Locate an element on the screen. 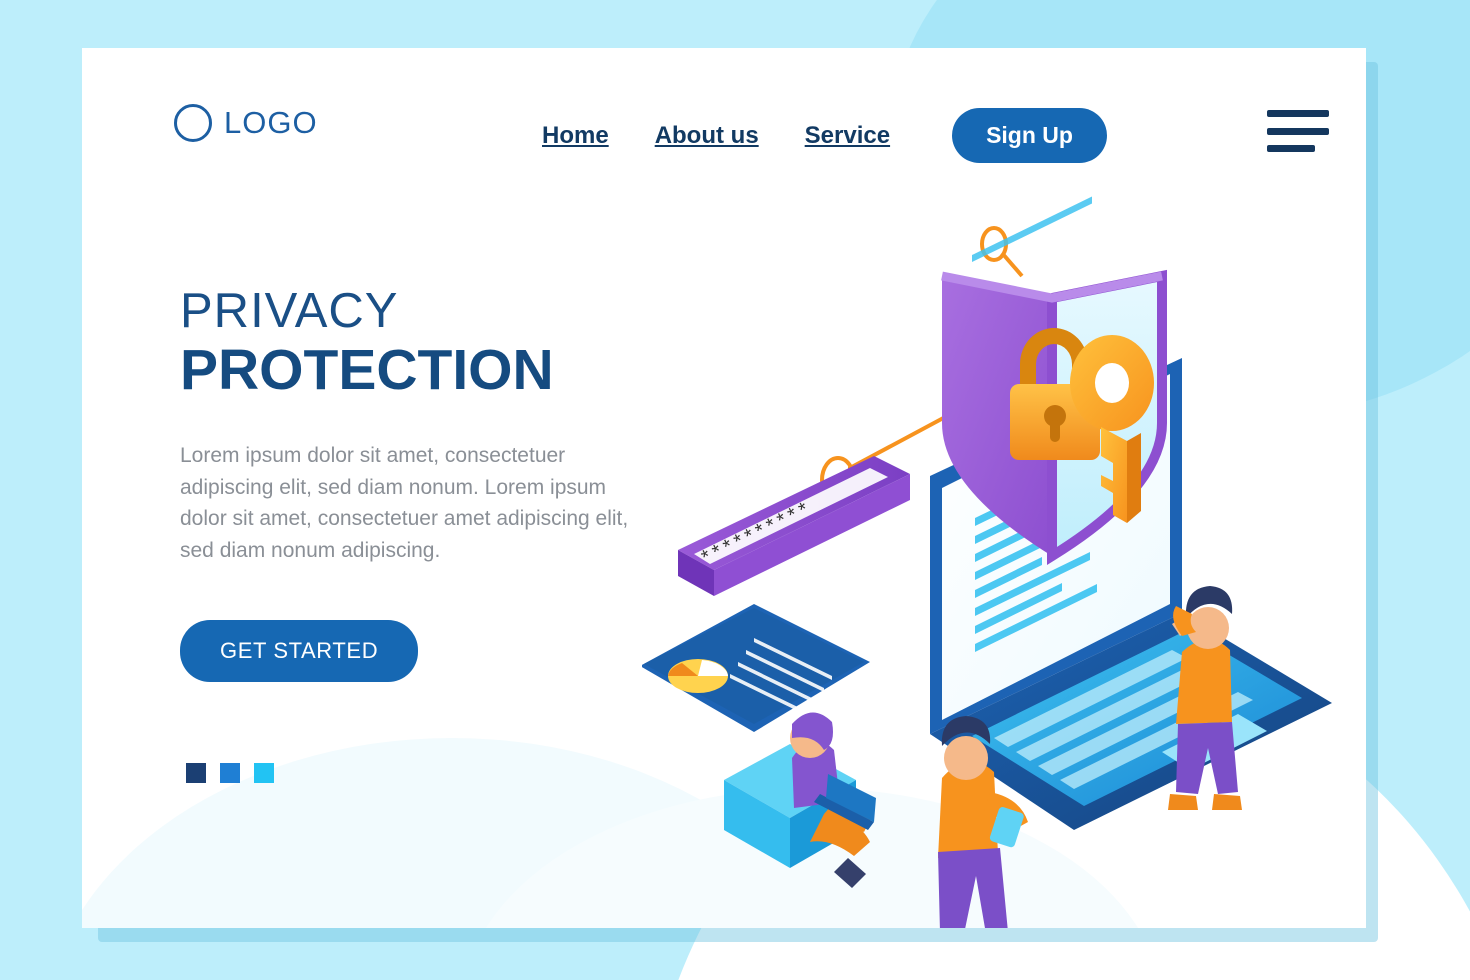 The height and width of the screenshot is (980, 1470). nav-item-service: Service is located at coordinates (847, 136).